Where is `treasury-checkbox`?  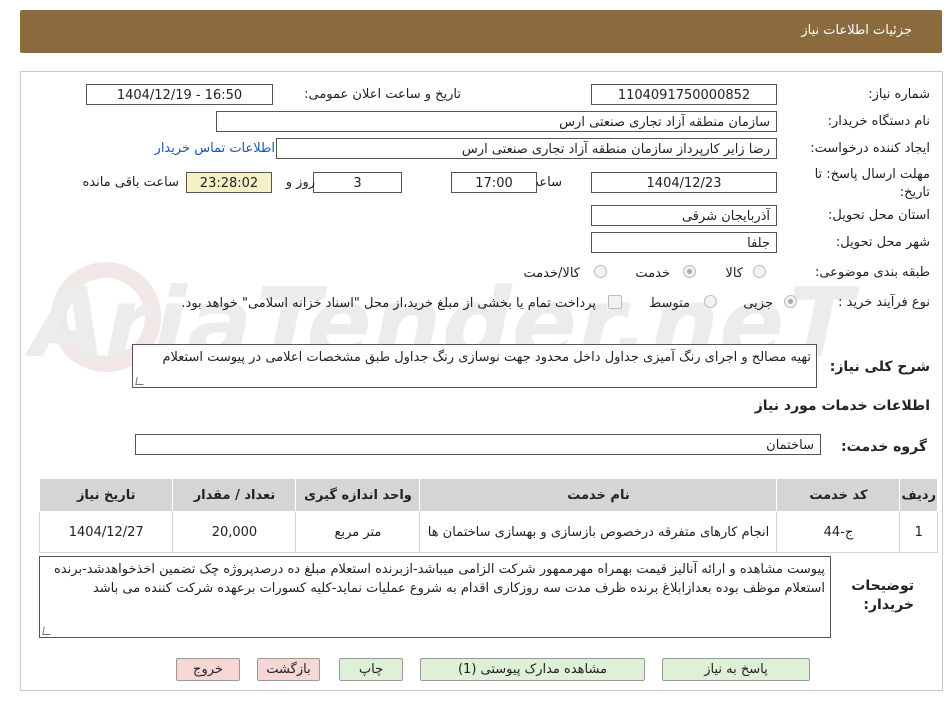
treasury-checkbox is located at coordinates (615, 302).